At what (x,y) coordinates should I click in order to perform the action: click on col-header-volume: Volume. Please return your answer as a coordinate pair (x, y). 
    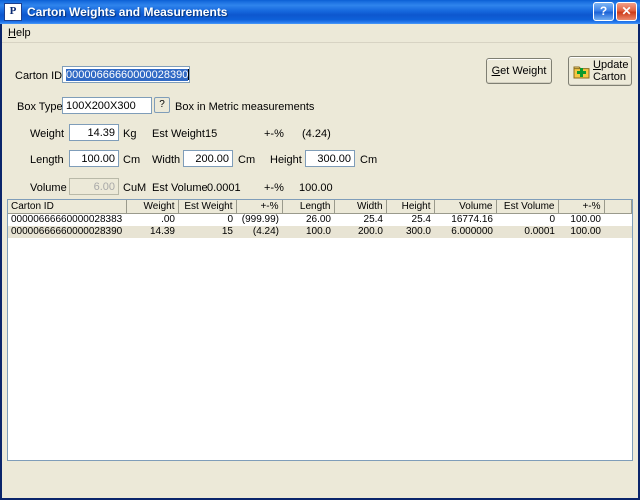
    Looking at the image, I should click on (465, 207).